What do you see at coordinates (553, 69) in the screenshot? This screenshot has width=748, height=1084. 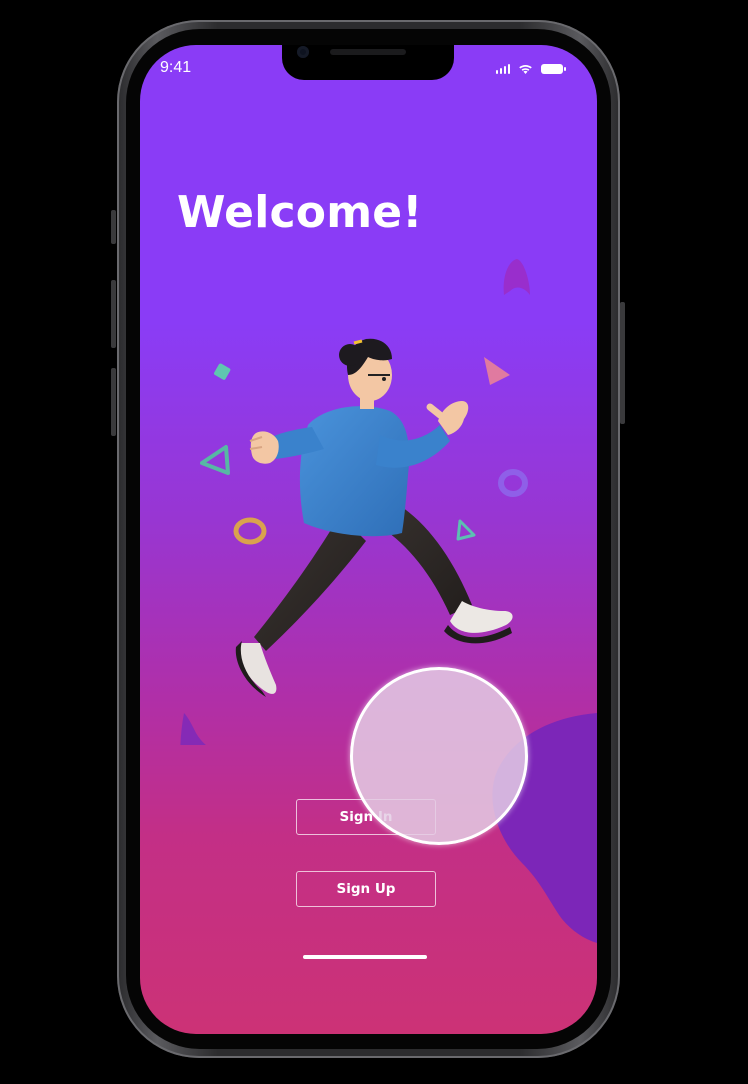 I see `battery-icon` at bounding box center [553, 69].